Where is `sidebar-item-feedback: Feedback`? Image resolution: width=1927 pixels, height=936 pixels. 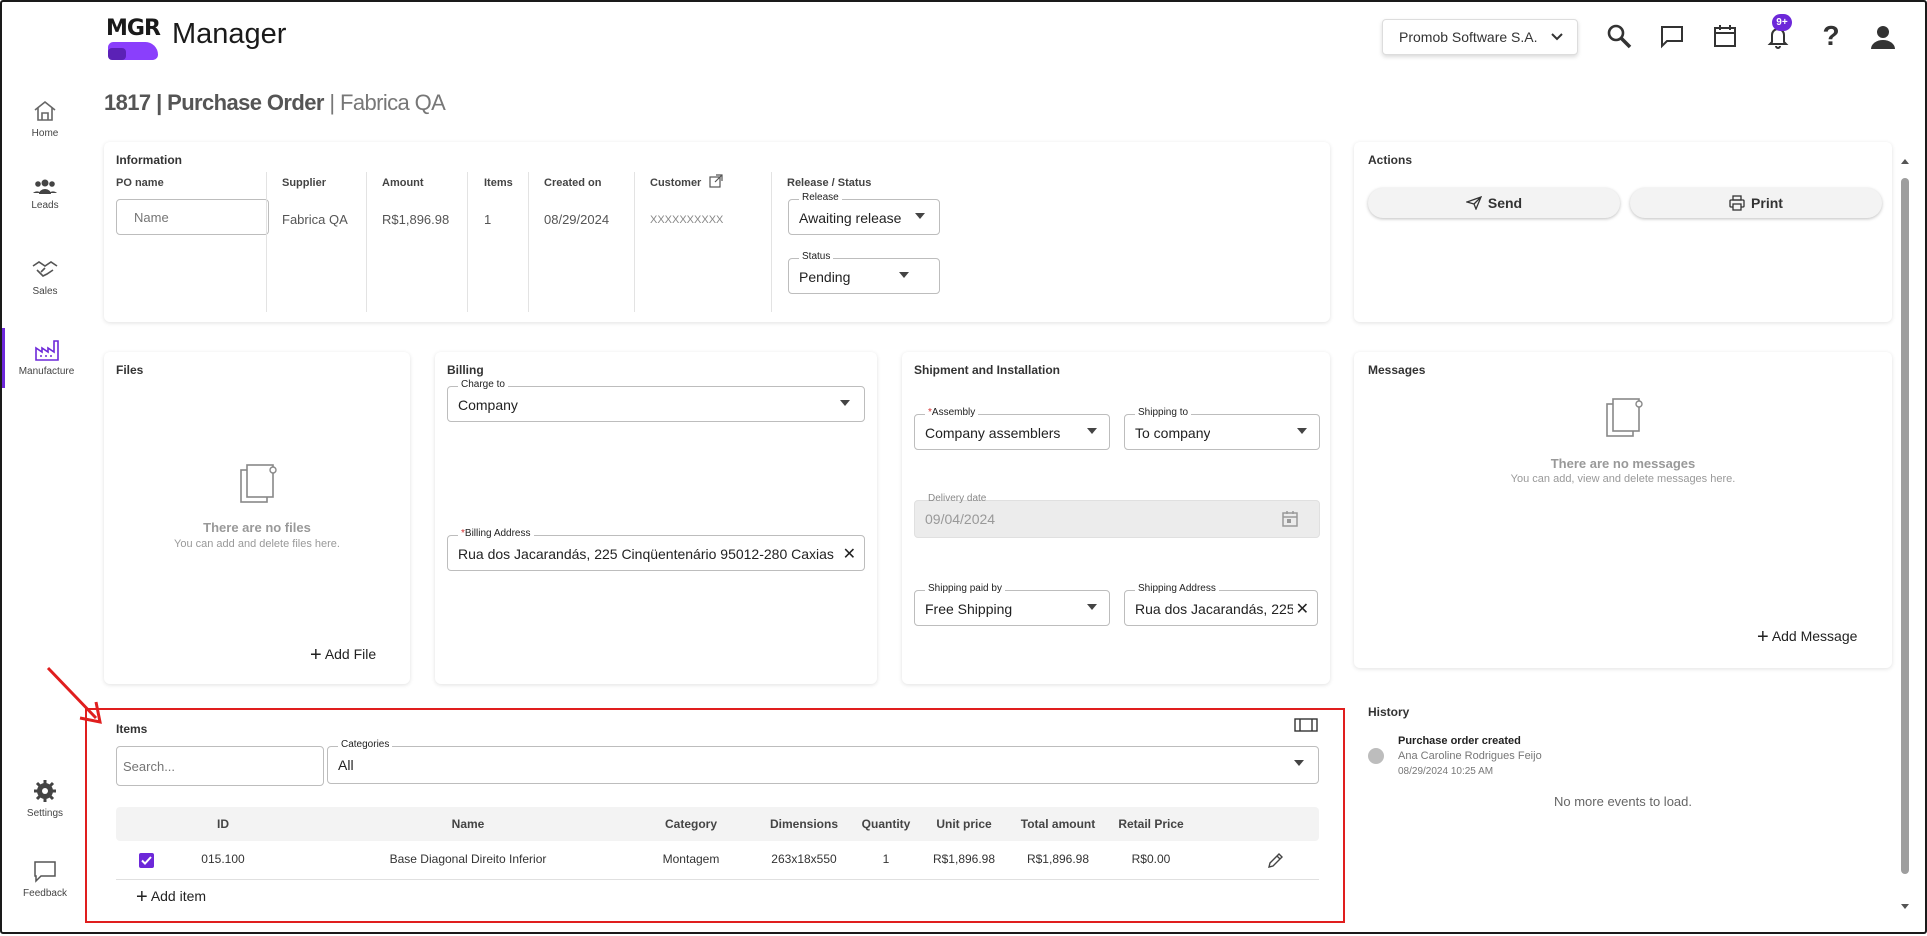 sidebar-item-feedback: Feedback is located at coordinates (45, 878).